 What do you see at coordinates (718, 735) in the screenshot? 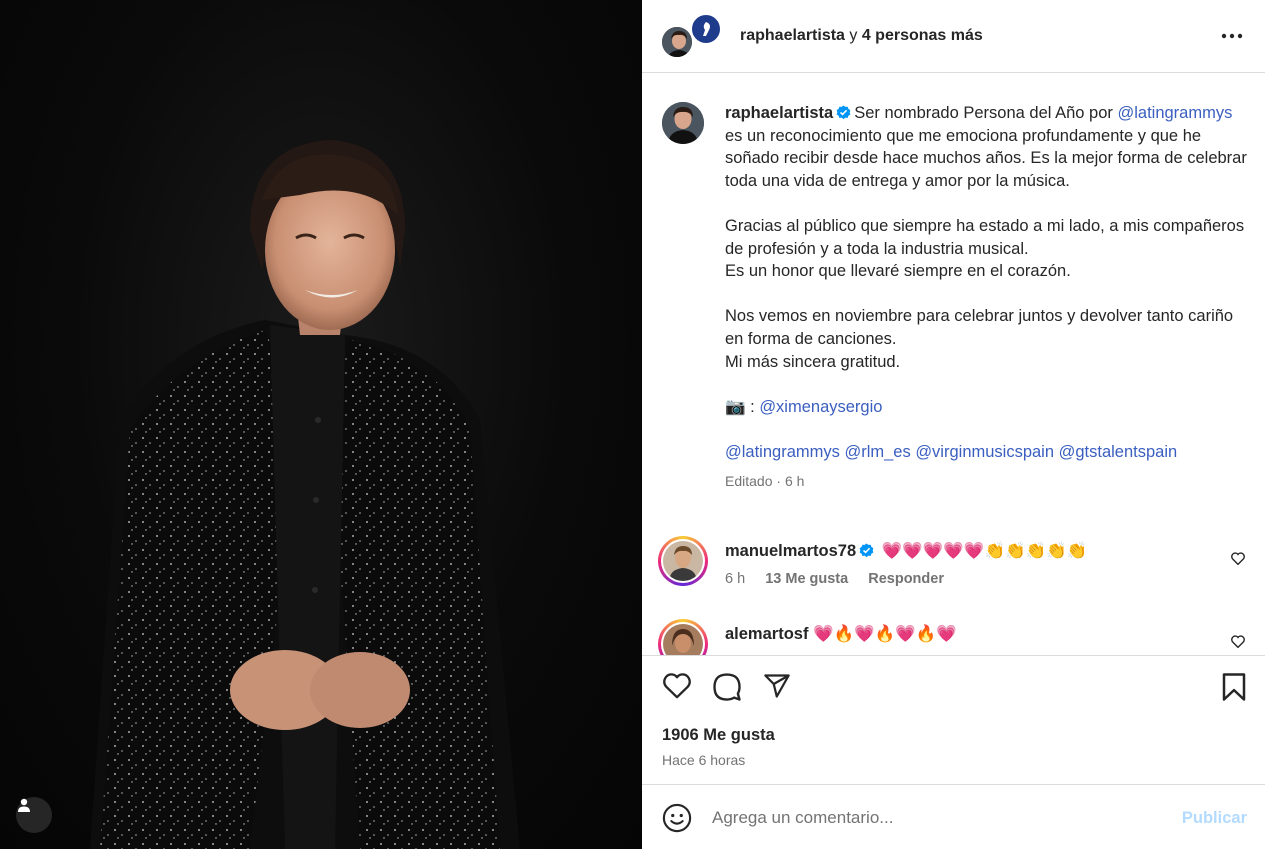
I see `likes-count: 1906 Me gusta` at bounding box center [718, 735].